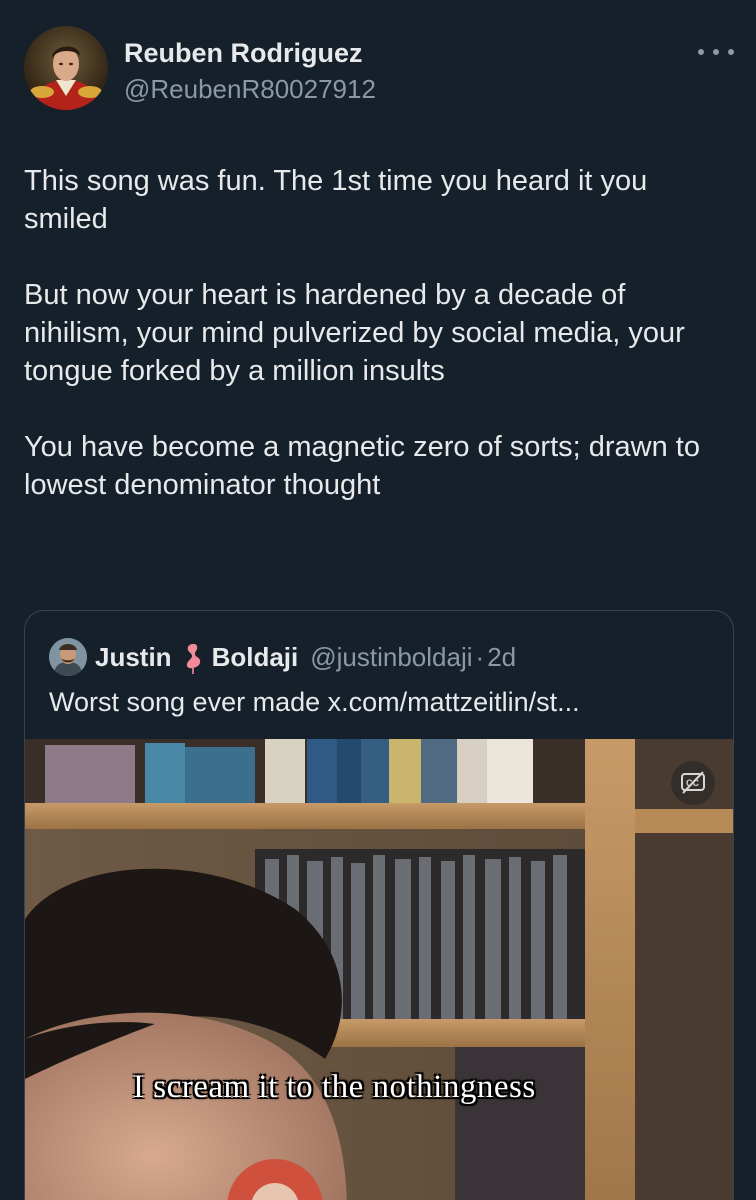  I want to click on quoted-tweet-header: Justin Boldaji @justinboldaji · 2d, so click(282, 657).